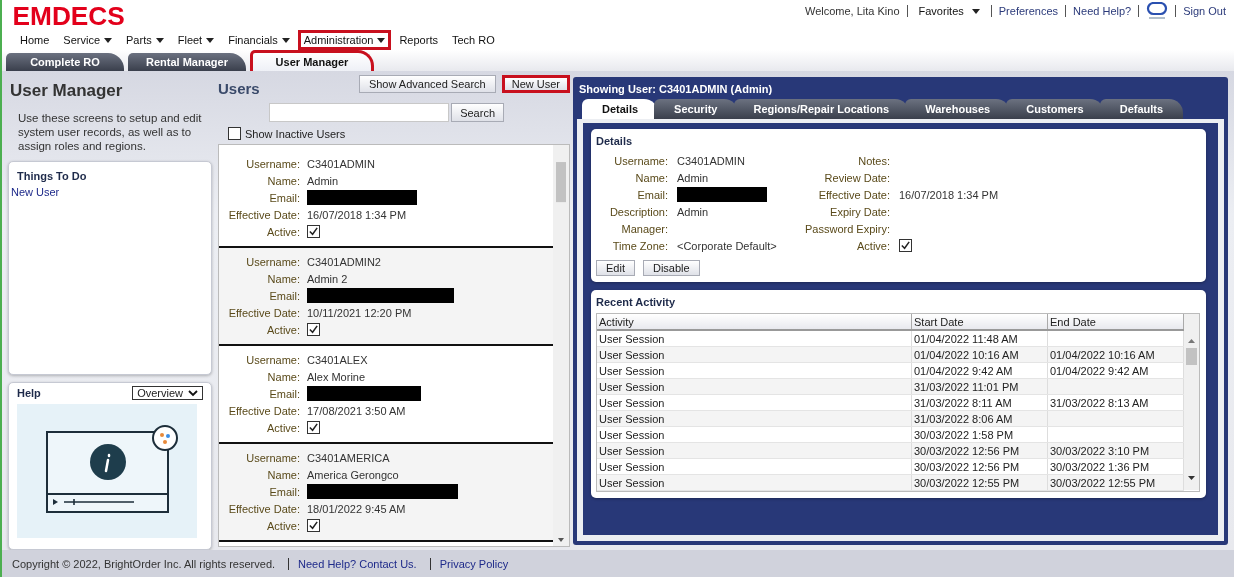 The height and width of the screenshot is (577, 1234). Describe the element at coordinates (35, 40) in the screenshot. I see `nav-menu-item: Home` at that location.